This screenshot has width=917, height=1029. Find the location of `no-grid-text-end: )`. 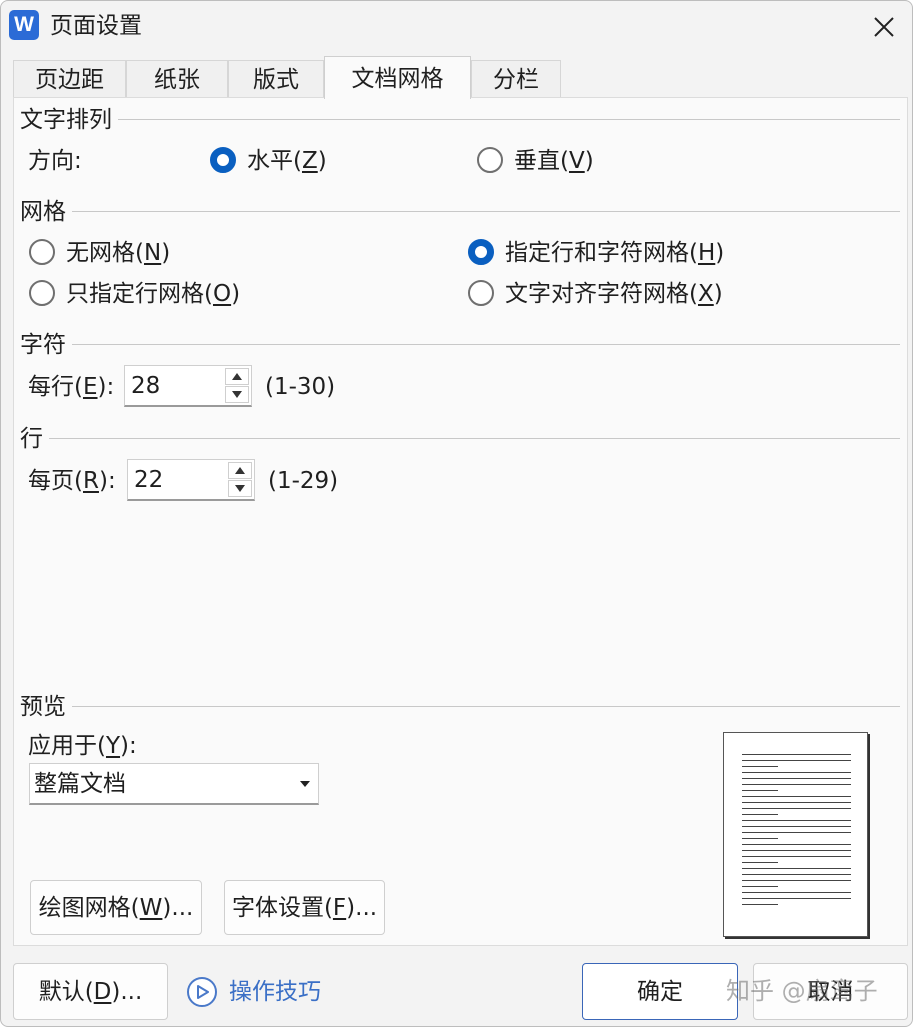

no-grid-text-end: ) is located at coordinates (166, 253).